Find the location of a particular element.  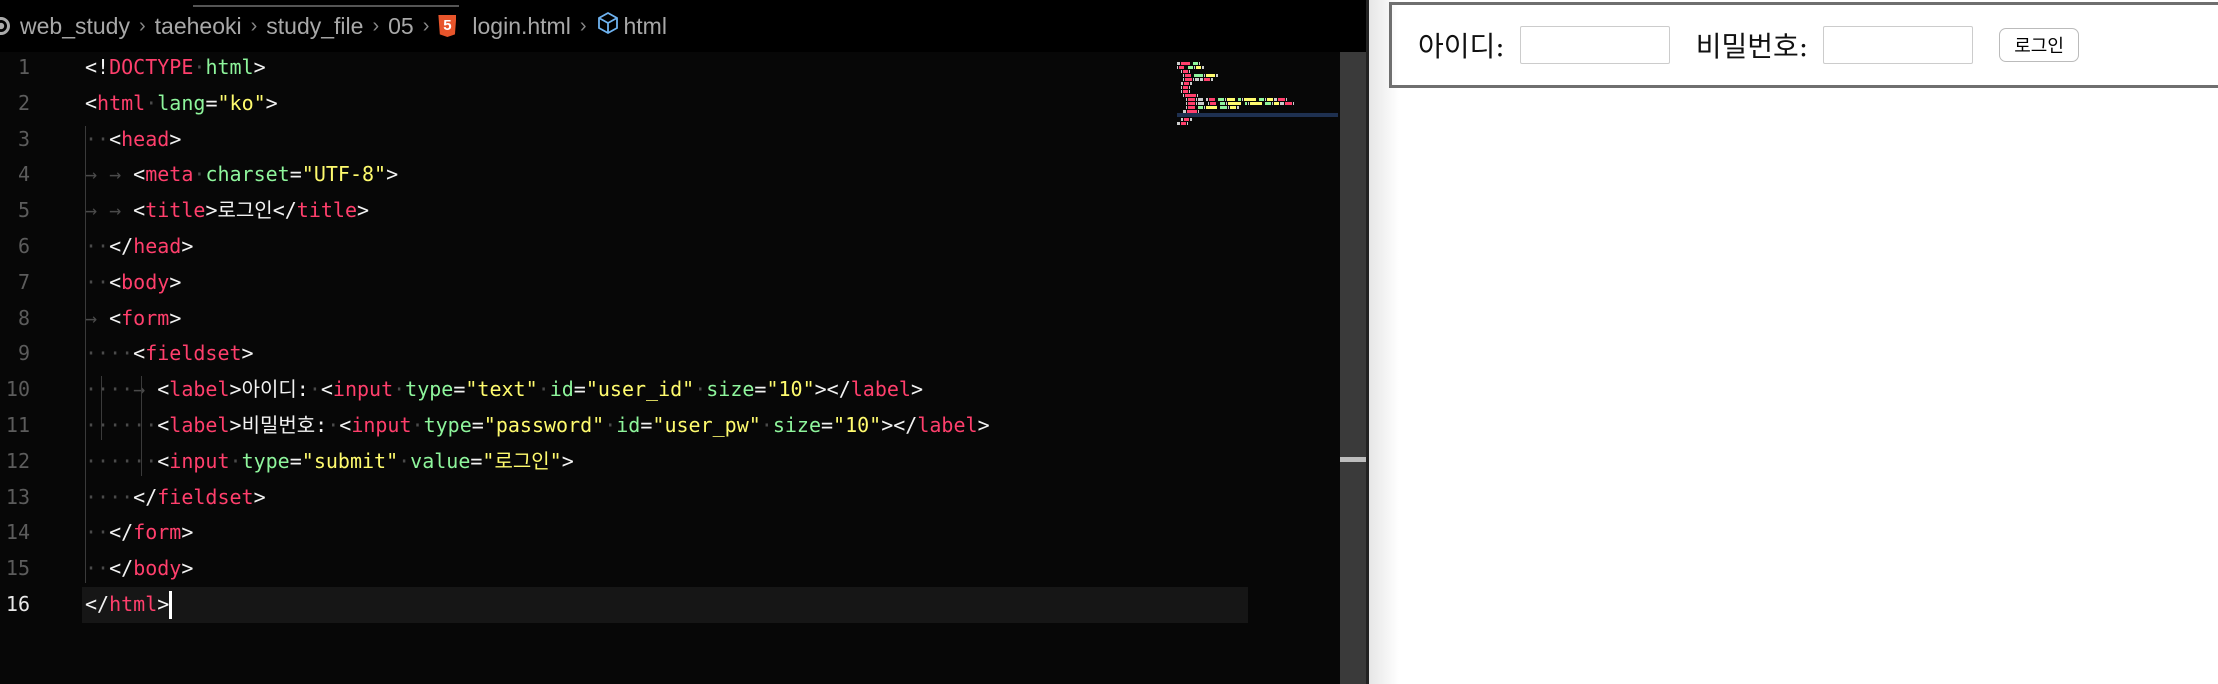

vertical-scrollbar is located at coordinates (1354, 368).